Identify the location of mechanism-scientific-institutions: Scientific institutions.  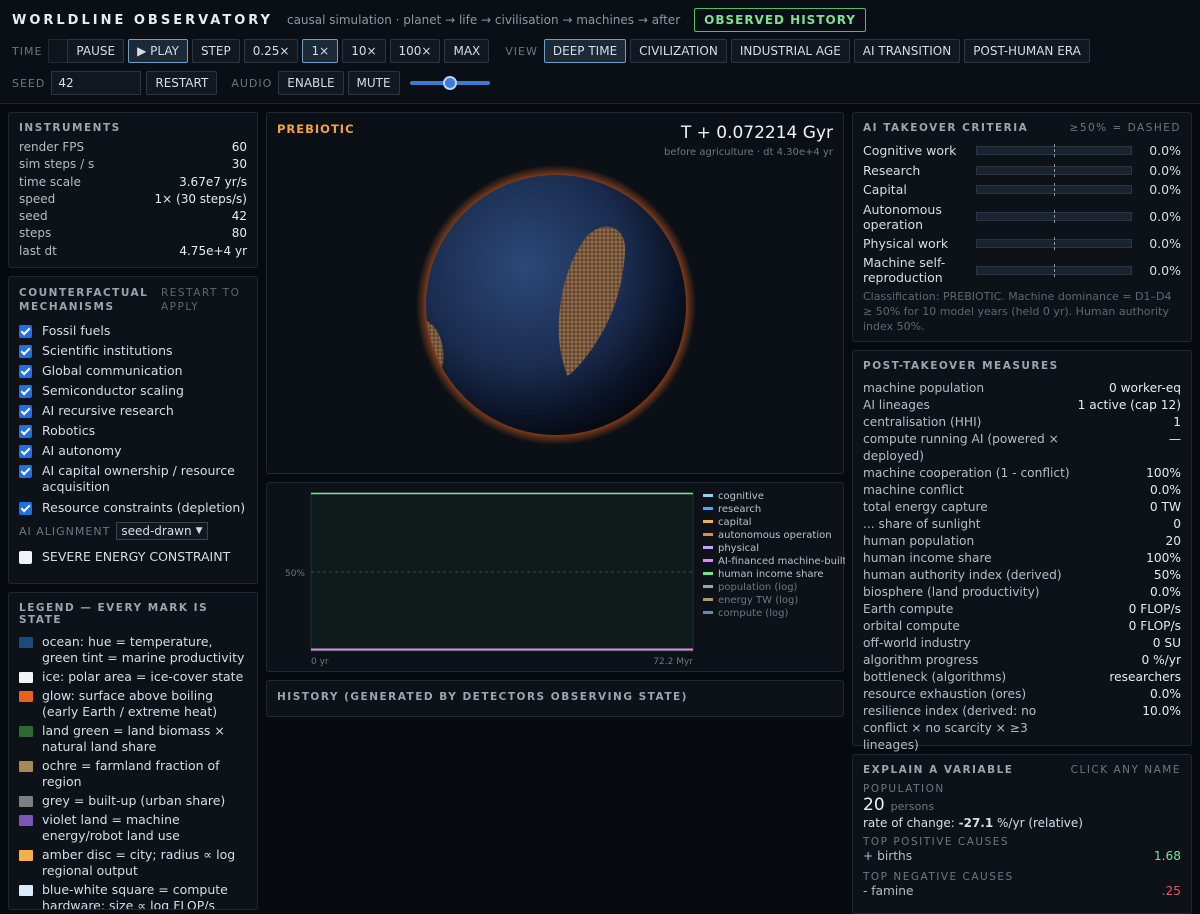
(133, 350).